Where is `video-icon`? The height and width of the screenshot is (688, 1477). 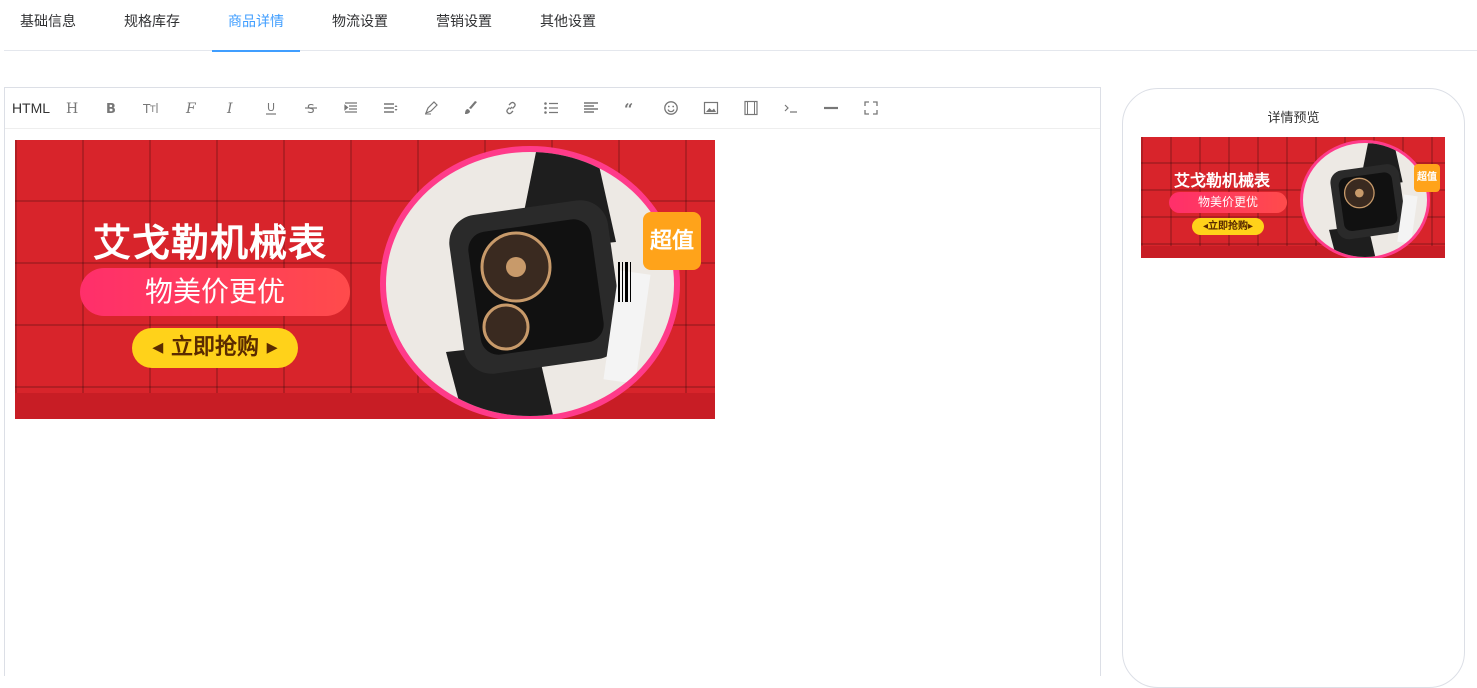 video-icon is located at coordinates (751, 108).